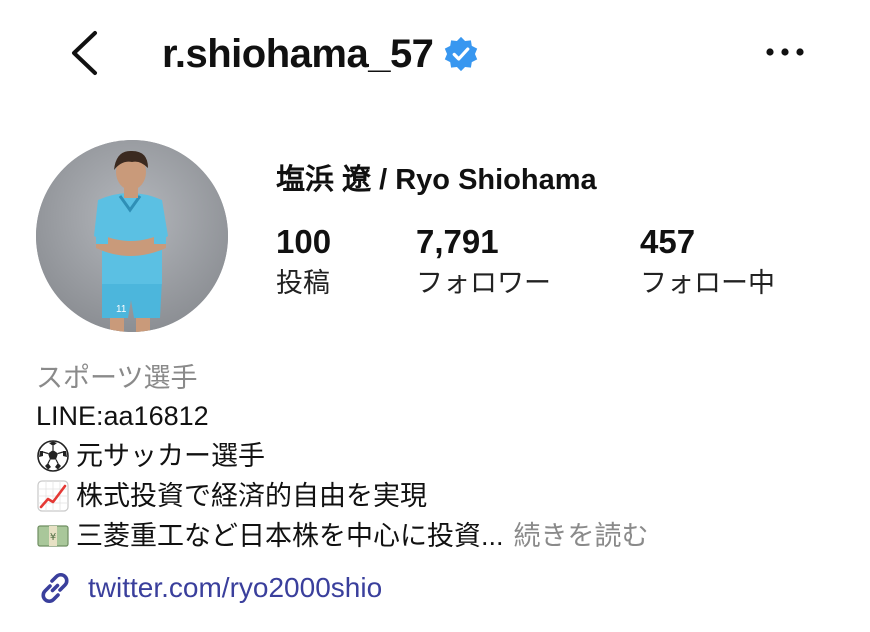 The image size is (870, 632). I want to click on more-options-button, so click(785, 52).